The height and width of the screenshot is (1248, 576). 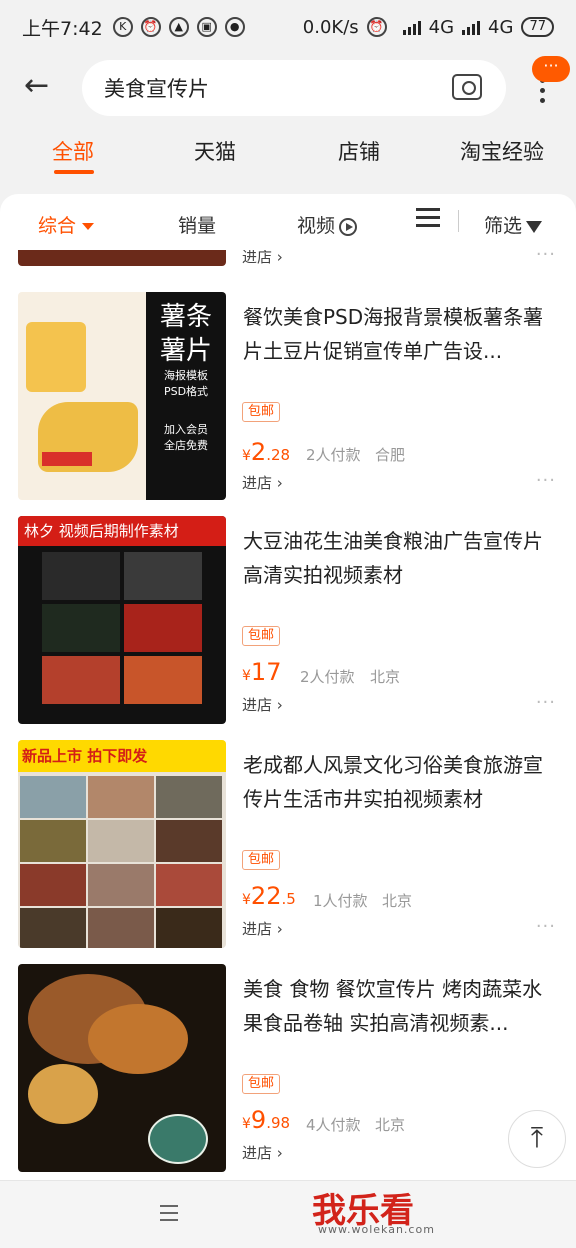 What do you see at coordinates (122, 756) in the screenshot?
I see `thumb-banner: 新品上市 拍下即发` at bounding box center [122, 756].